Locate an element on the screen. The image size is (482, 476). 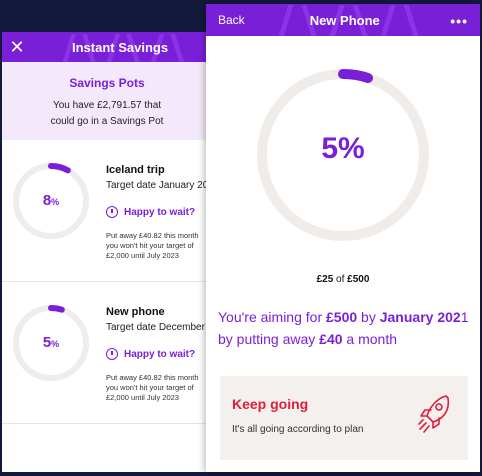
pot-percent-value: 5 is located at coordinates (47, 342).